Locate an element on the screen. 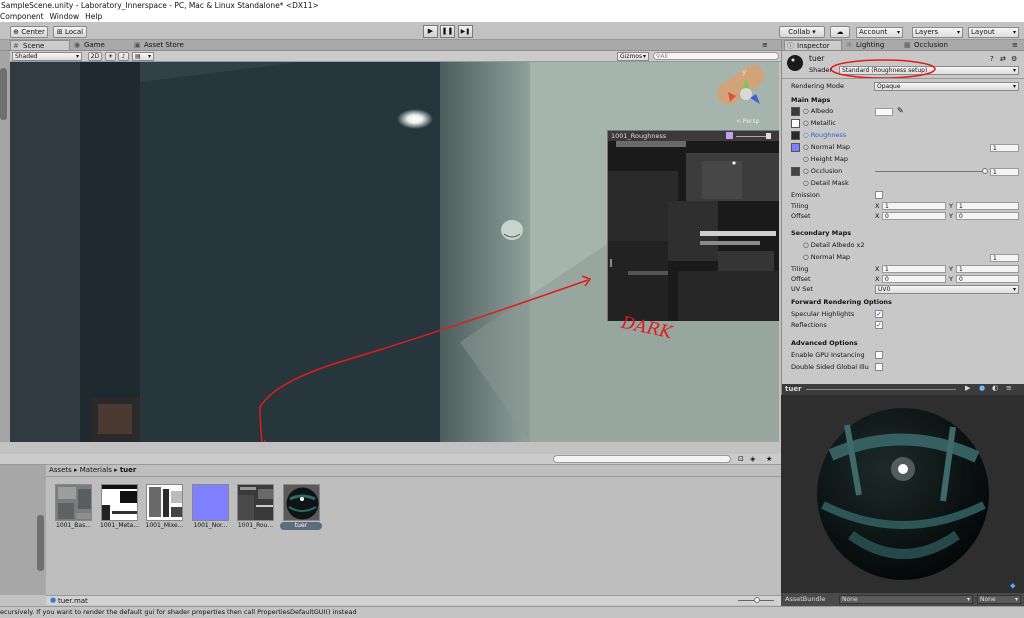 The height and width of the screenshot is (618, 1024). thumb-size-slider-thumb is located at coordinates (757, 600).